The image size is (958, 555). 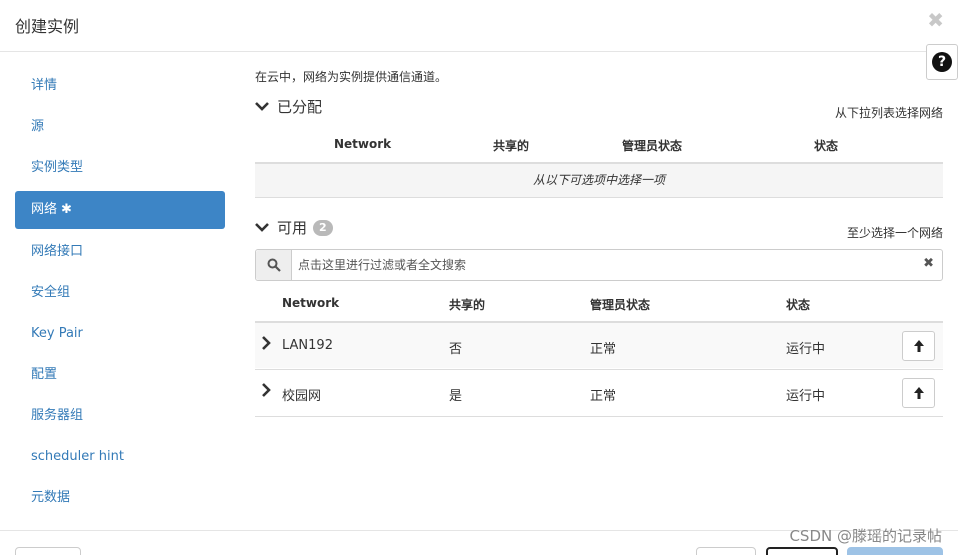 What do you see at coordinates (57, 167) in the screenshot?
I see `sidebar-item-label: 实例类型` at bounding box center [57, 167].